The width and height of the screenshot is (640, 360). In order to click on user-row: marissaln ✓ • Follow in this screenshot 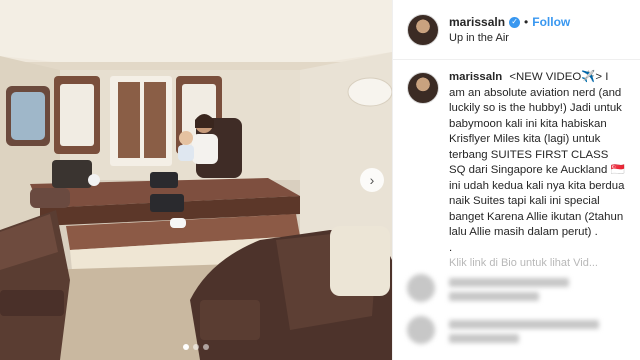, I will do `click(509, 22)`.